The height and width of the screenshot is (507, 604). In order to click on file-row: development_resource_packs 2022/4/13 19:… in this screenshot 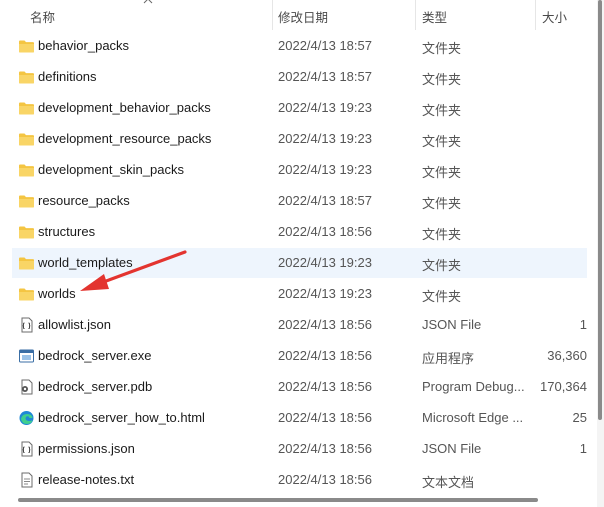, I will do `click(299, 139)`.